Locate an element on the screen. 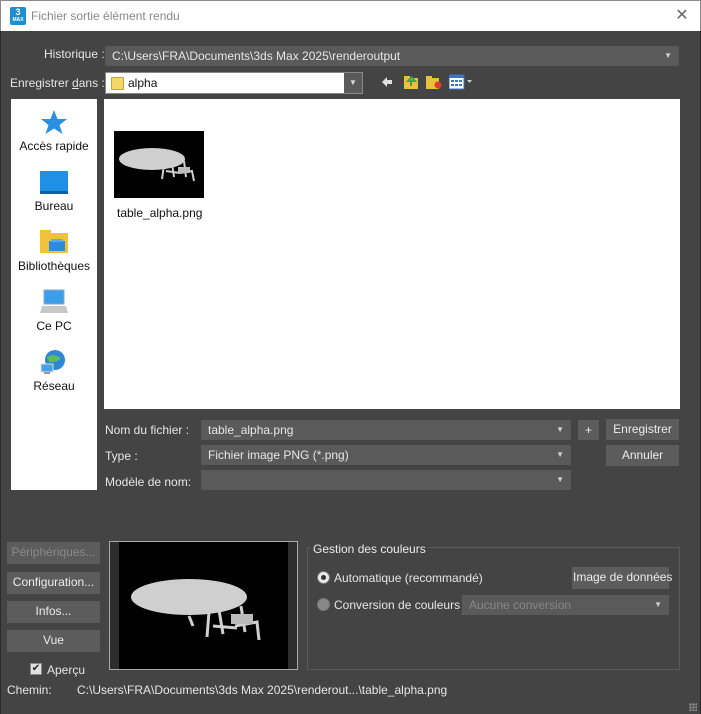 The image size is (701, 714). cancel-button: Annuler is located at coordinates (642, 455).